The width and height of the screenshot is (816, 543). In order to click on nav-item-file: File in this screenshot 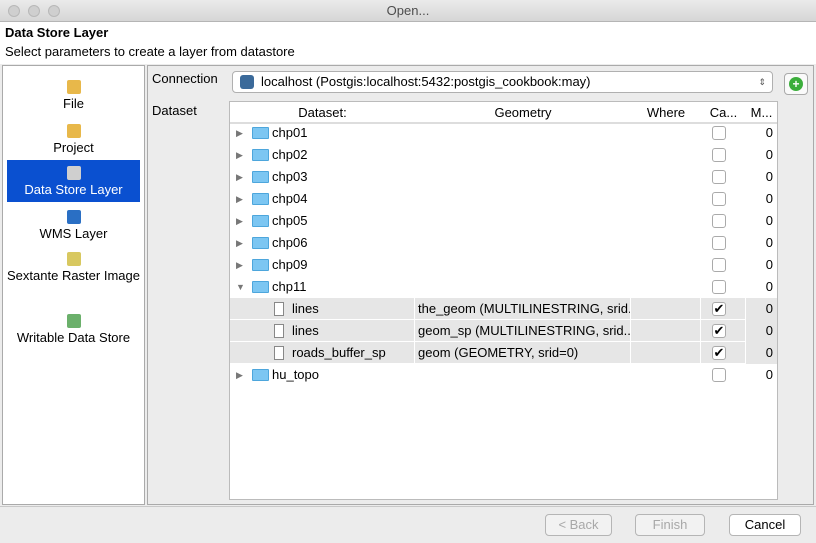, I will do `click(73, 94)`.